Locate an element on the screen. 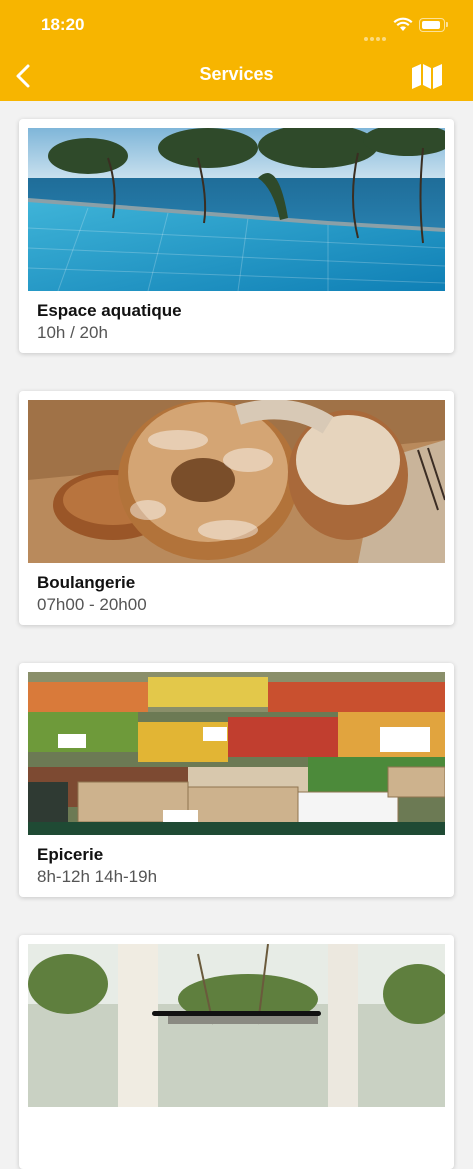 The height and width of the screenshot is (1169, 473). service-name: Epicerie is located at coordinates (70, 854).